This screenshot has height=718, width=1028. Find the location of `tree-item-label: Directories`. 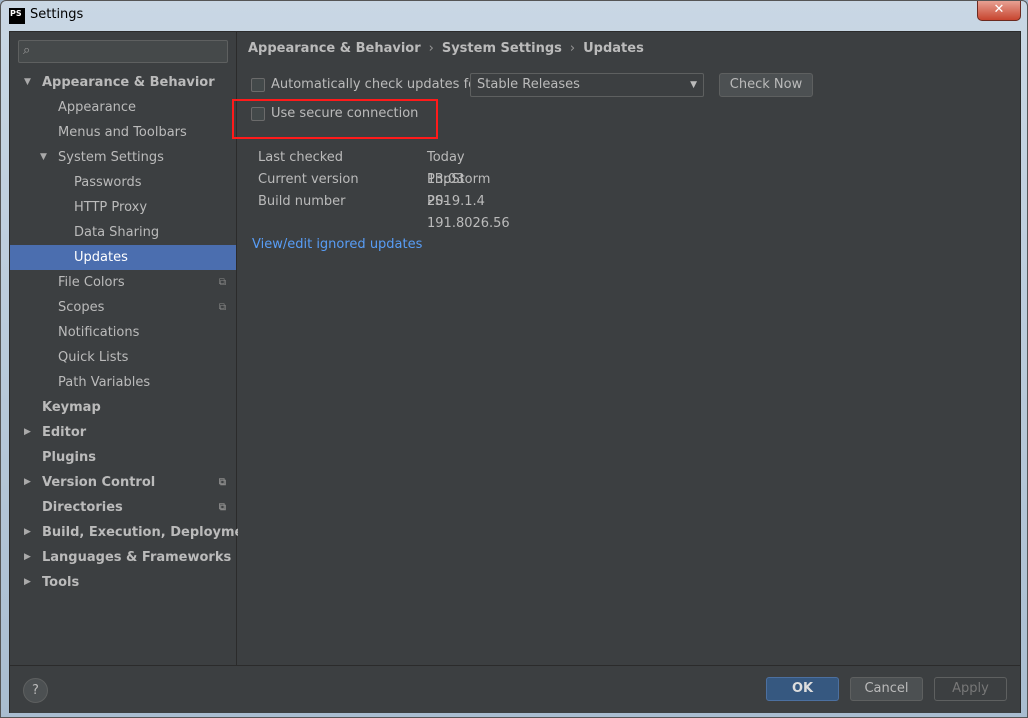

tree-item-label: Directories is located at coordinates (82, 507).